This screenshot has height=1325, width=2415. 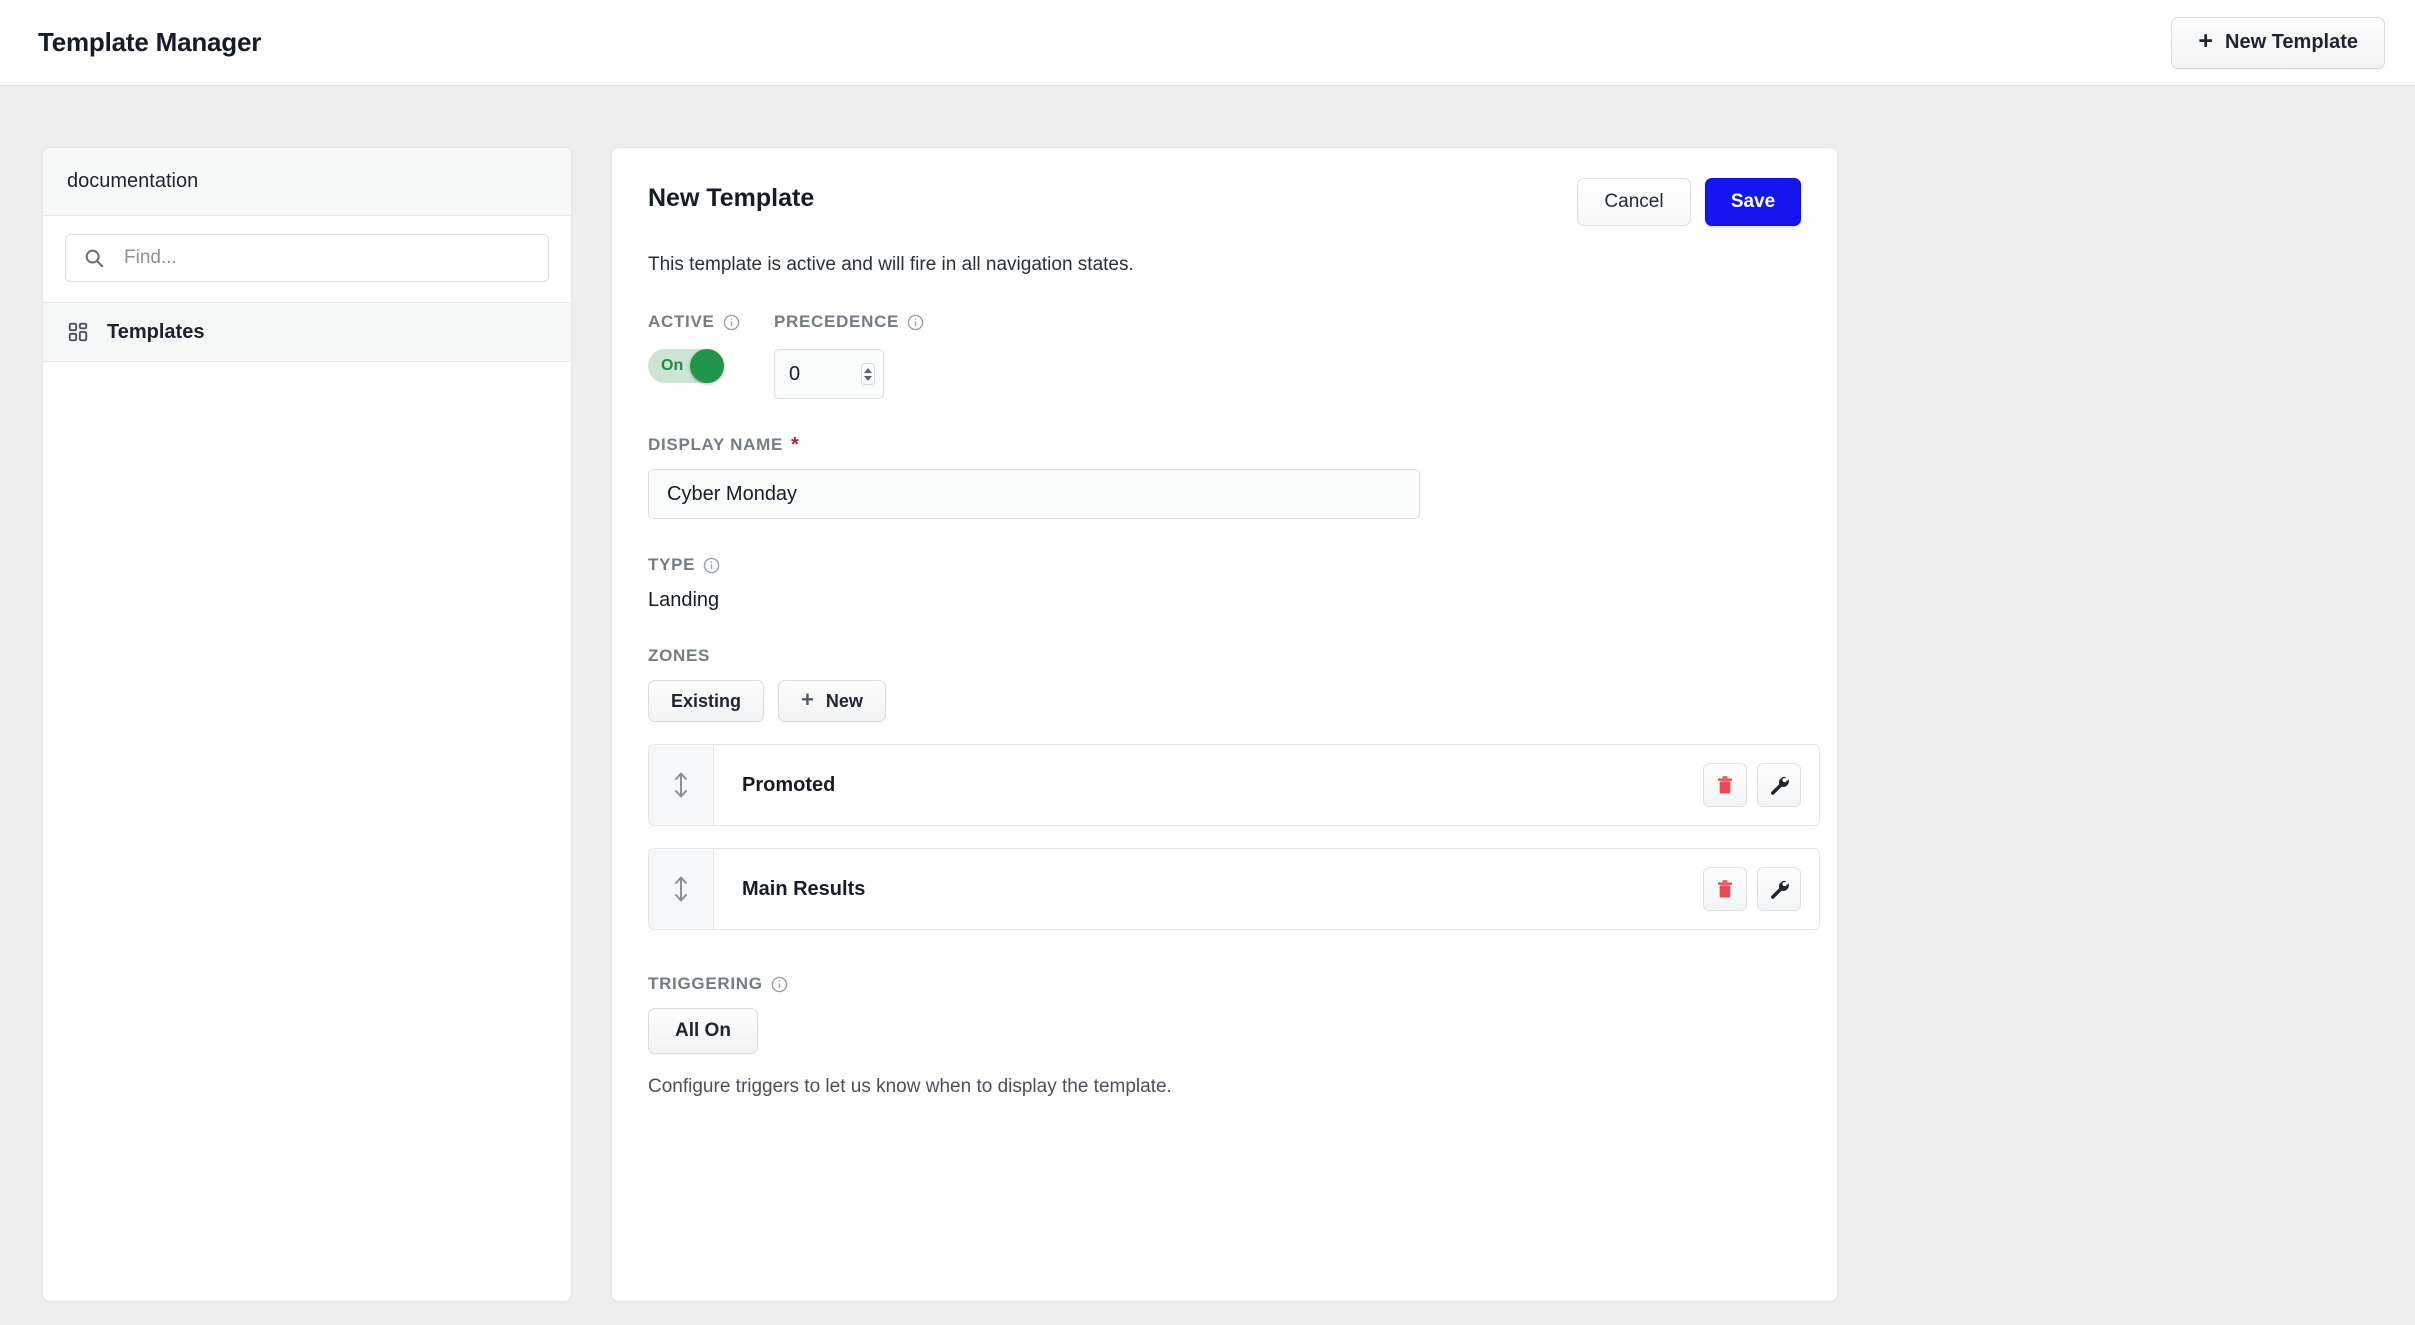 I want to click on new-zone-button-label: New, so click(x=844, y=700).